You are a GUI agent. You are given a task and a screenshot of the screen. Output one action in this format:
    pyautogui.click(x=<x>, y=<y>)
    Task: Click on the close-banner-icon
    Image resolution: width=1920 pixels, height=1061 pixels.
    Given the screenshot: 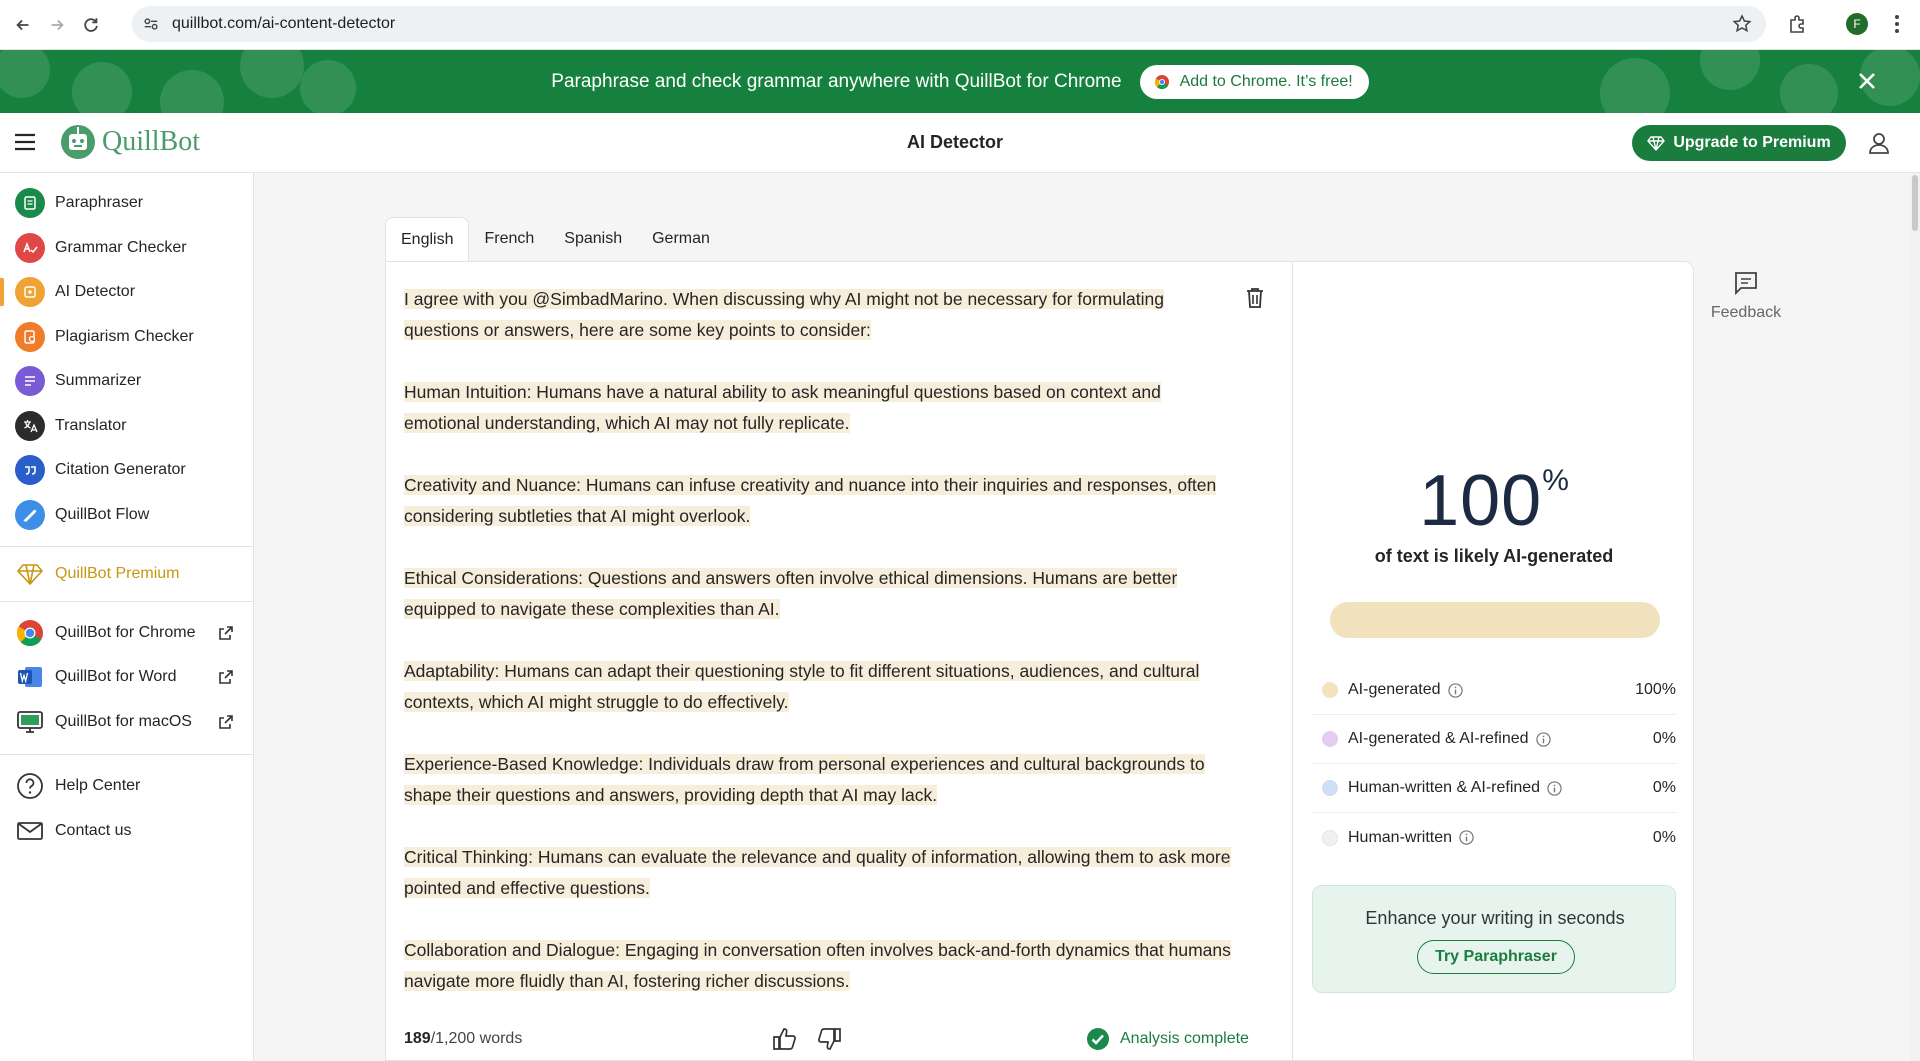 What is the action you would take?
    pyautogui.click(x=1867, y=81)
    